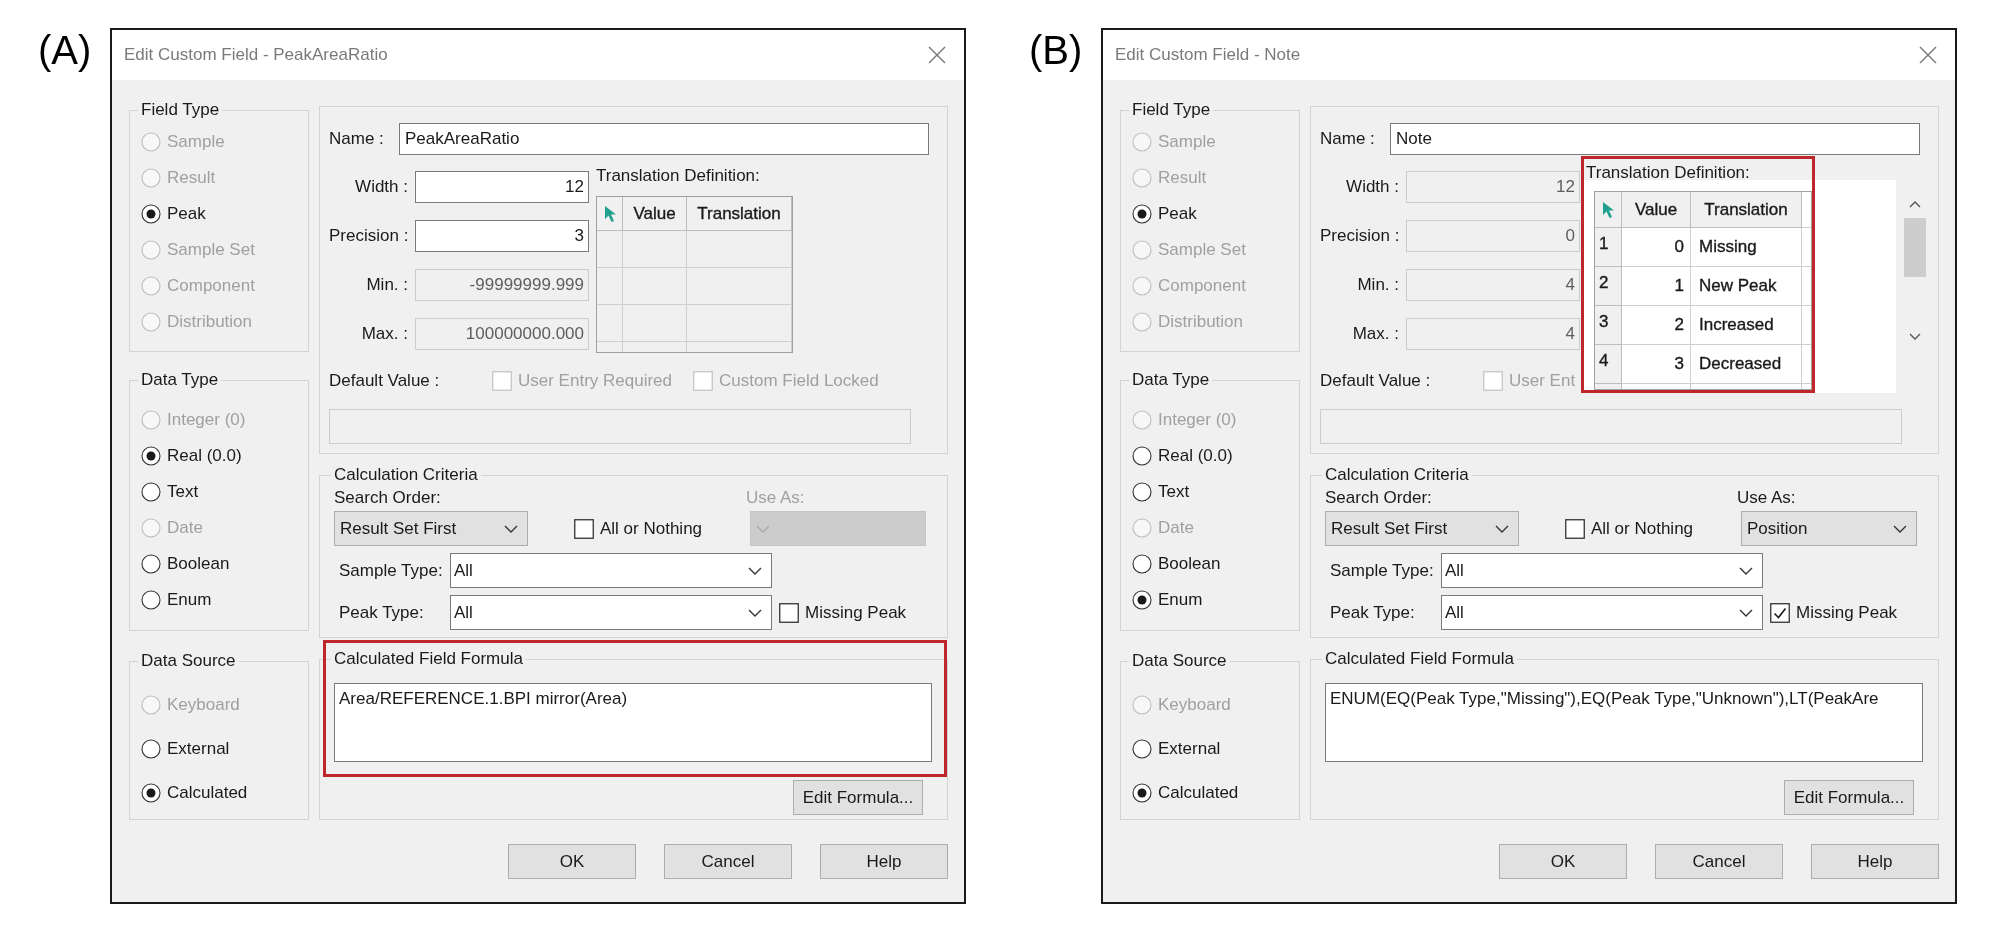 The height and width of the screenshot is (939, 2000). Describe the element at coordinates (1624, 722) in the screenshot. I see `formula-field: ENUM(EQ(Peak Type,"Missing"),EQ(Peak Type,"Unknown"),LT(PeakAre` at that location.